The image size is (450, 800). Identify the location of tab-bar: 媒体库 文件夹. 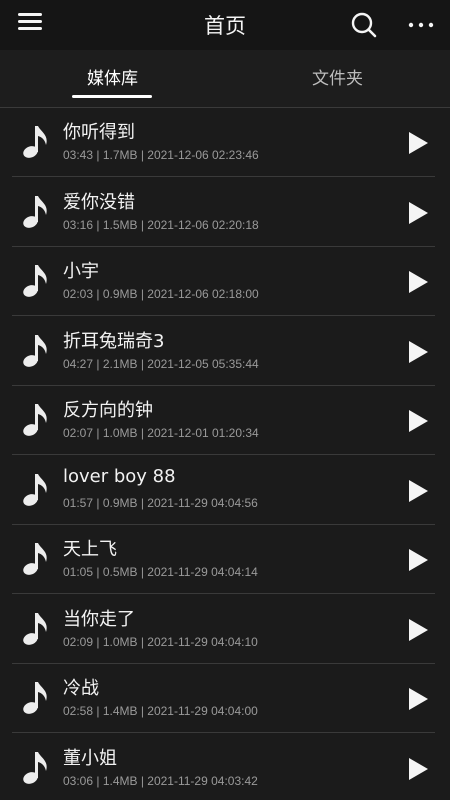
(225, 79).